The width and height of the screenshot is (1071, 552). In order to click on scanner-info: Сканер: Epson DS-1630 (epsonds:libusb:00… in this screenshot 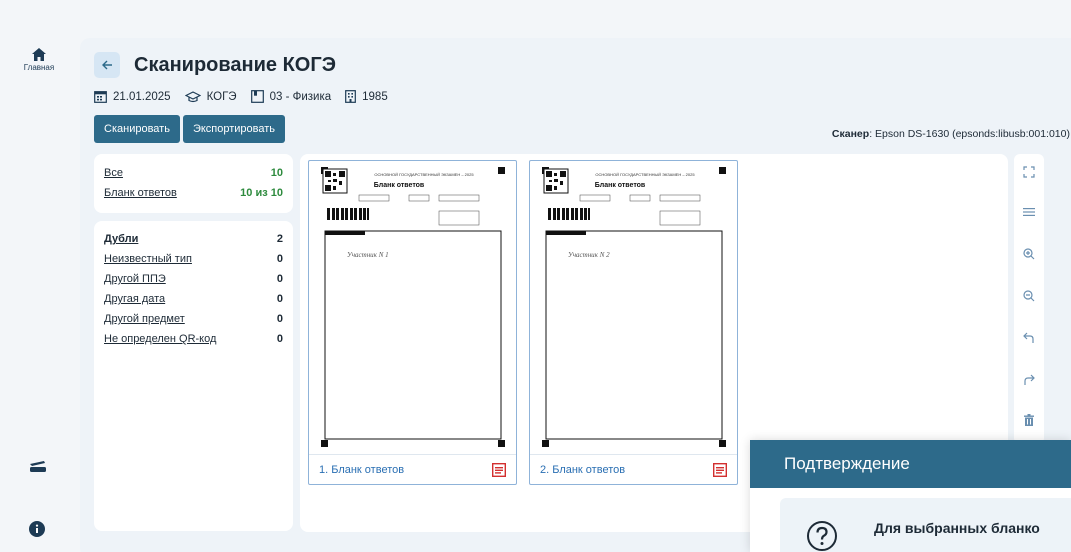, I will do `click(951, 134)`.